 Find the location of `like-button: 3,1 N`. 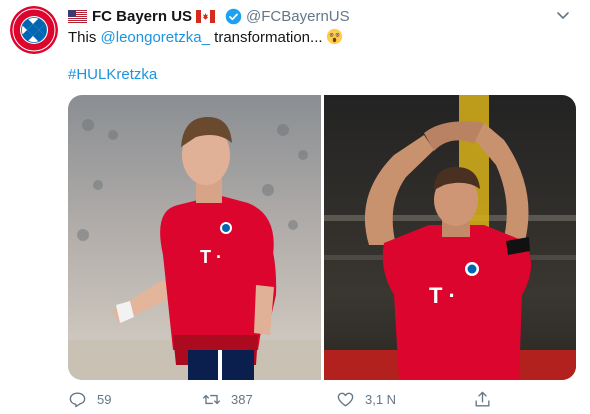

like-button: 3,1 N is located at coordinates (366, 399).